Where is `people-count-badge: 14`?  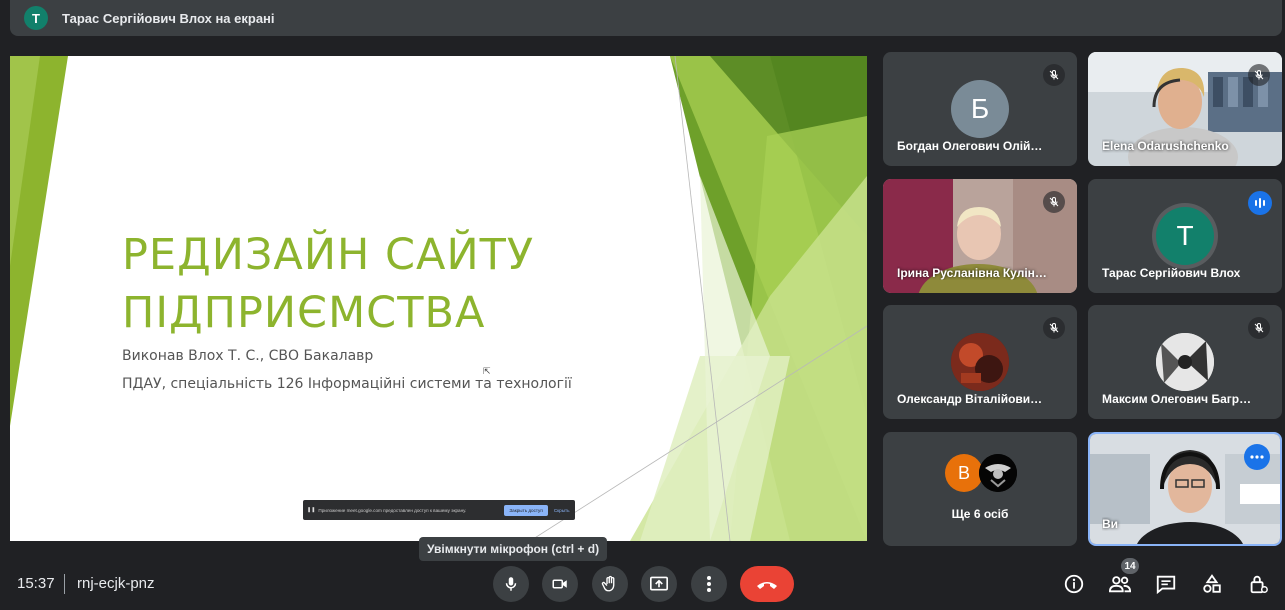
people-count-badge: 14 is located at coordinates (1130, 566).